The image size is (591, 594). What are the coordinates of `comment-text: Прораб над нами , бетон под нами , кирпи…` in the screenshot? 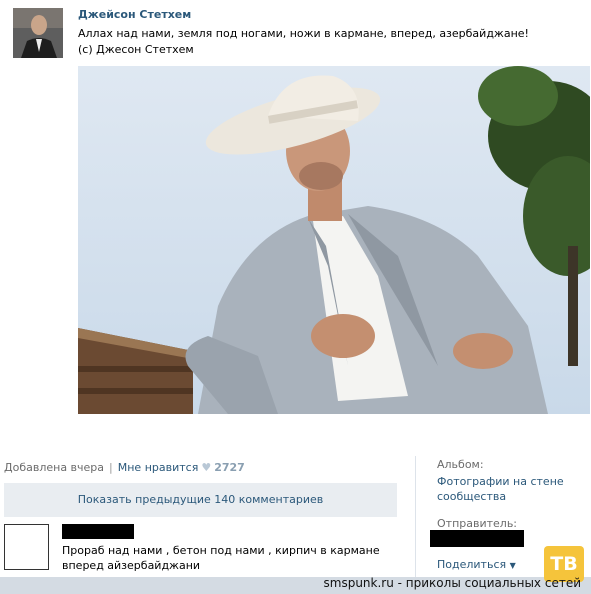 It's located at (221, 558).